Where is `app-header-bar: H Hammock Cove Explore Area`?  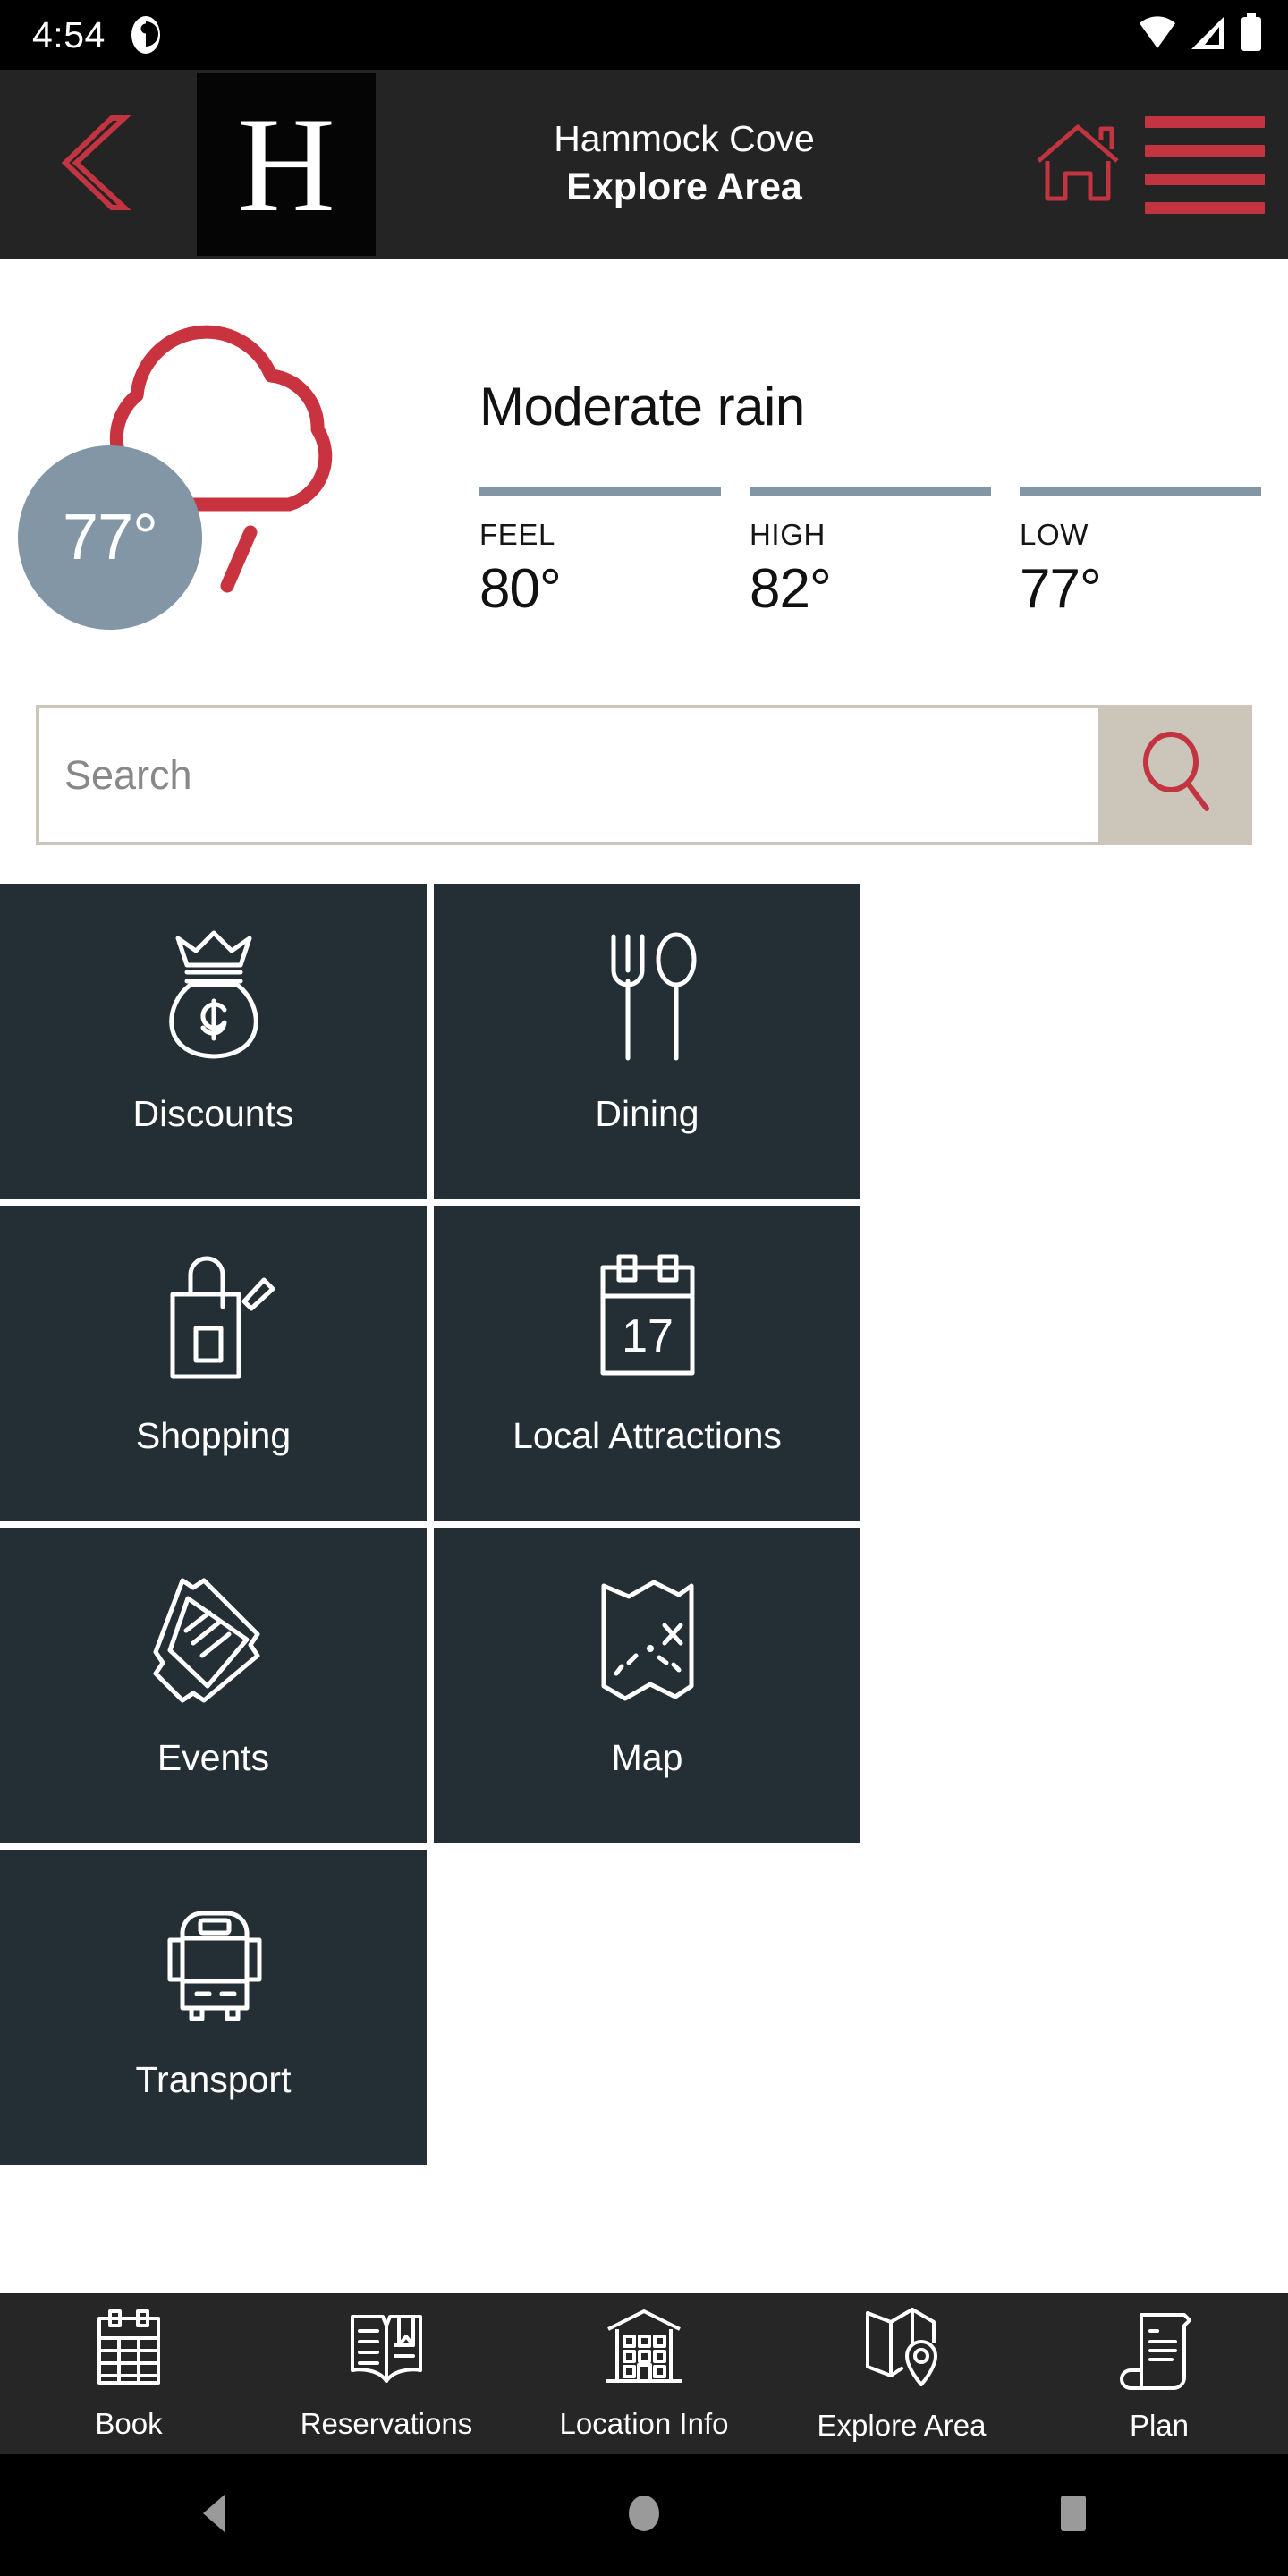 app-header-bar: H Hammock Cove Explore Area is located at coordinates (644, 164).